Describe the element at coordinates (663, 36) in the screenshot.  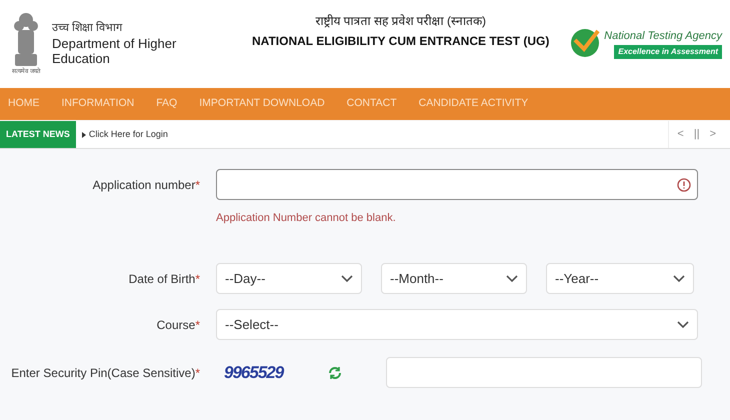
I see `agency-name: National Testing Agency` at that location.